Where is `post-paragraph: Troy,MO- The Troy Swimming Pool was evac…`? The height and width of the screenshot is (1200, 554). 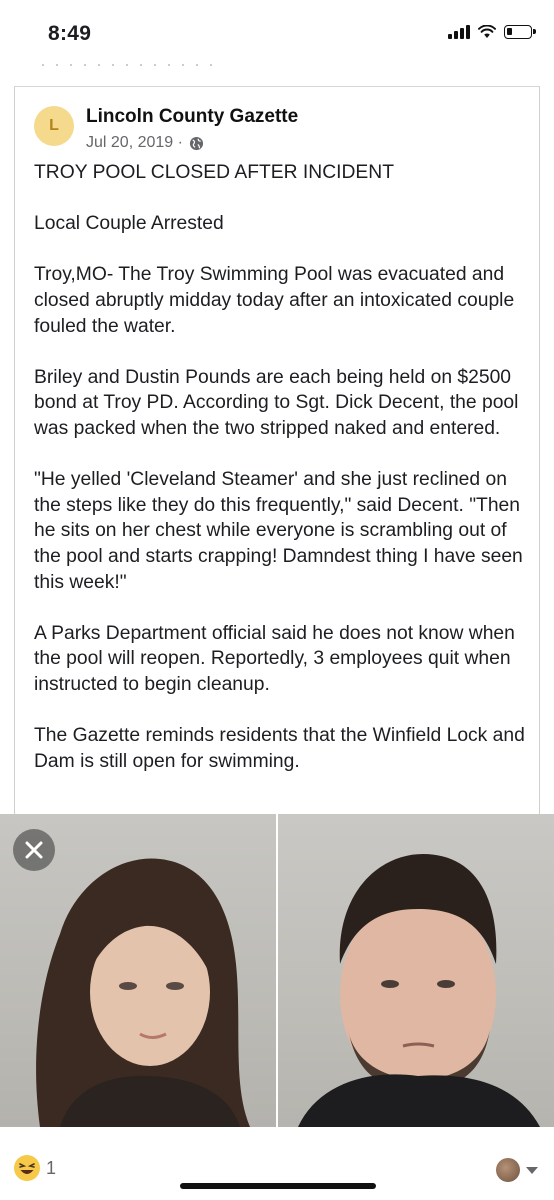
post-paragraph: Troy,MO- The Troy Swimming Pool was evac… is located at coordinates (274, 300).